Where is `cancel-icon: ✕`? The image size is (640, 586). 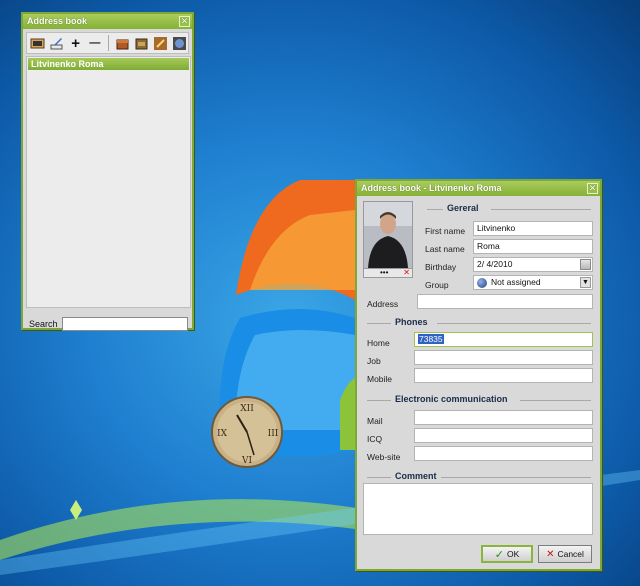 cancel-icon: ✕ is located at coordinates (550, 554).